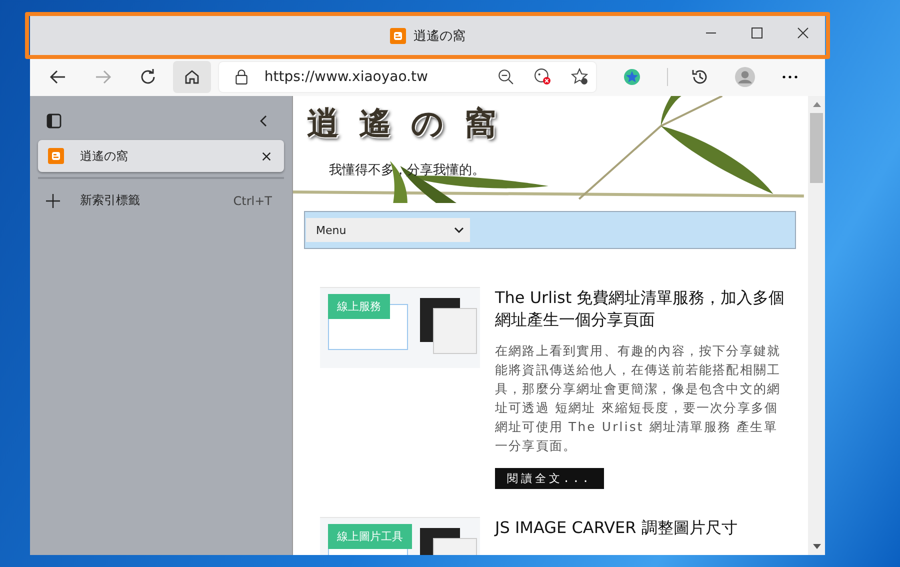 Image resolution: width=900 pixels, height=567 pixels. What do you see at coordinates (388, 230) in the screenshot?
I see `menu-dropdown: Menu` at bounding box center [388, 230].